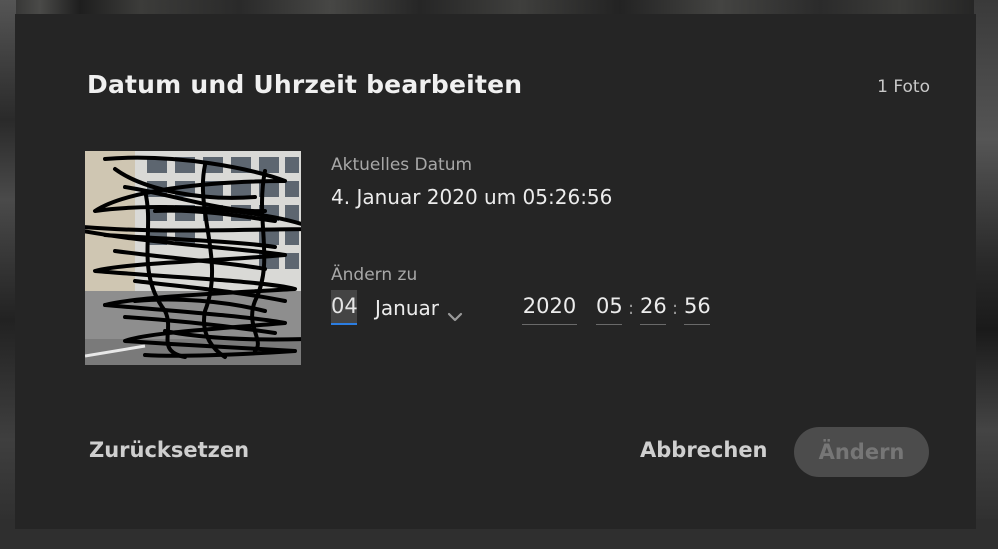 This screenshot has width=998, height=549. What do you see at coordinates (169, 450) in the screenshot?
I see `reset-button: Zurücksetzen` at bounding box center [169, 450].